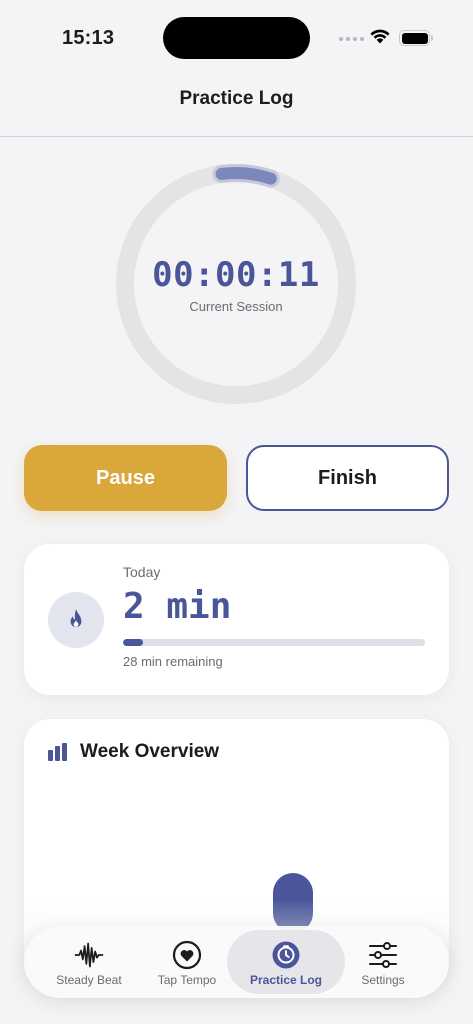 The height and width of the screenshot is (1024, 473). I want to click on flame-badge, so click(76, 620).